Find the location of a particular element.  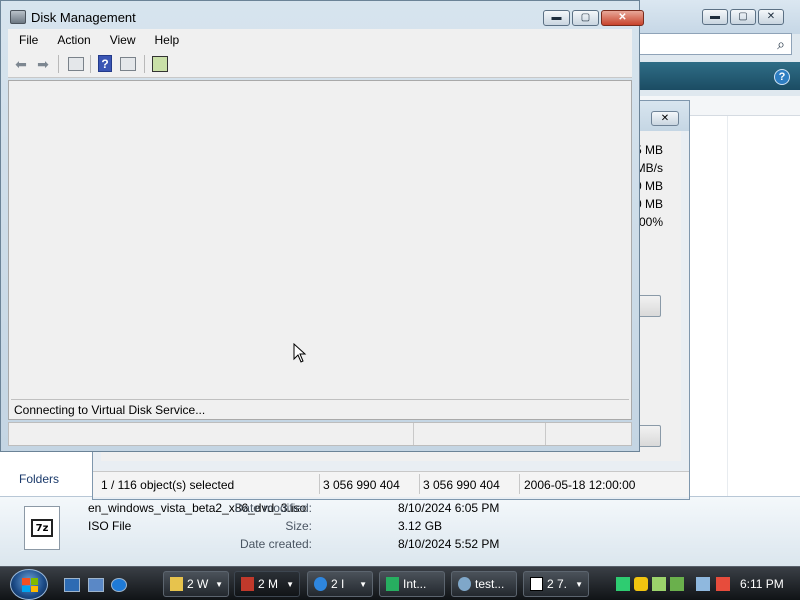

explorer-caption-buttons: ▬ ▢ ✕ is located at coordinates (743, 17).